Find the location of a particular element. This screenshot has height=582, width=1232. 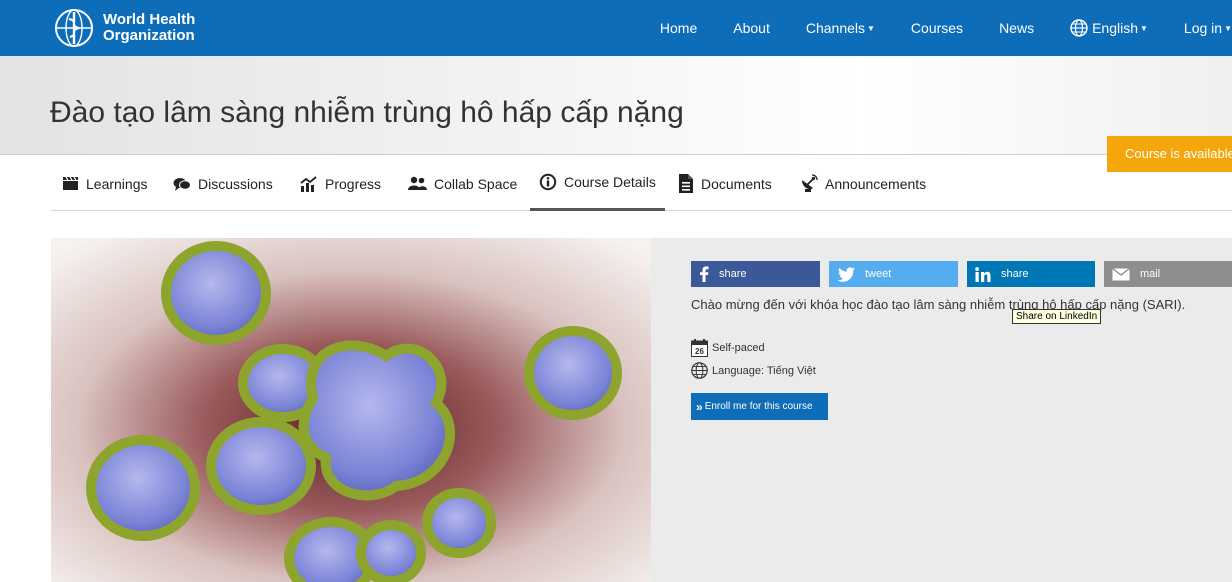

calendar-day: 26 is located at coordinates (699, 351).